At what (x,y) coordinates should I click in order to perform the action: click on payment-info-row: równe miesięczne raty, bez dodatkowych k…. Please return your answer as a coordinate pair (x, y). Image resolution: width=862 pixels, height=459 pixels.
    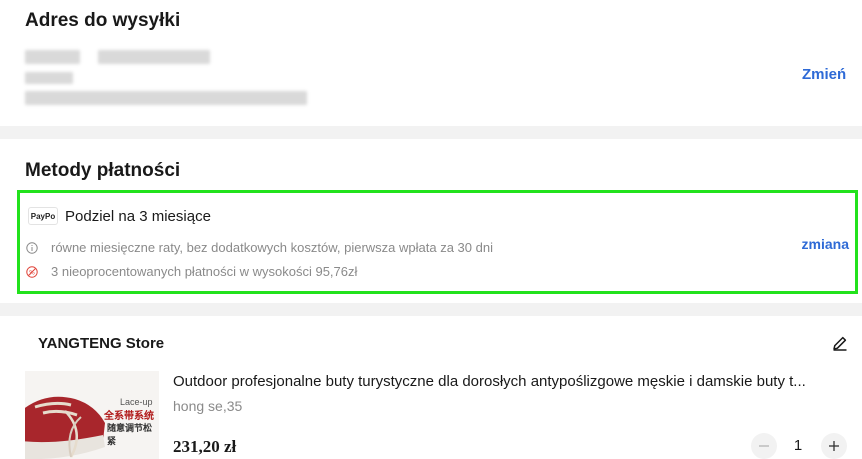
    Looking at the image, I should click on (259, 247).